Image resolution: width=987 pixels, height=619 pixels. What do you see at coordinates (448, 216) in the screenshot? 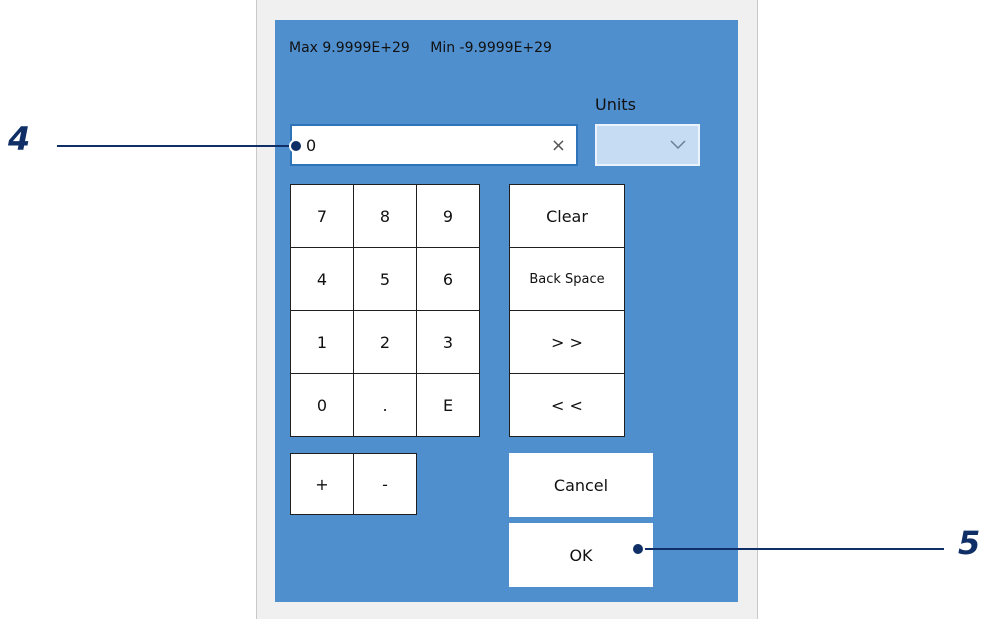
I see `key-9: 9` at bounding box center [448, 216].